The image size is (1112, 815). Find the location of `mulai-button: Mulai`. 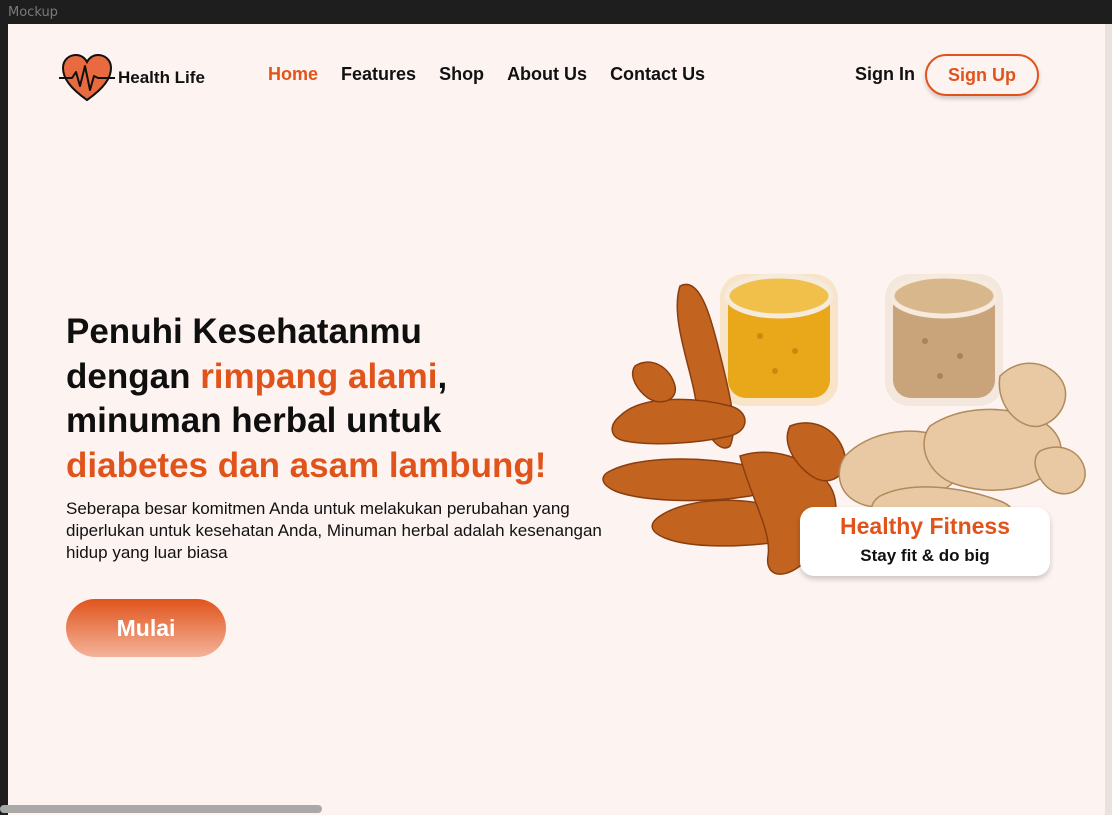

mulai-button: Mulai is located at coordinates (146, 628).